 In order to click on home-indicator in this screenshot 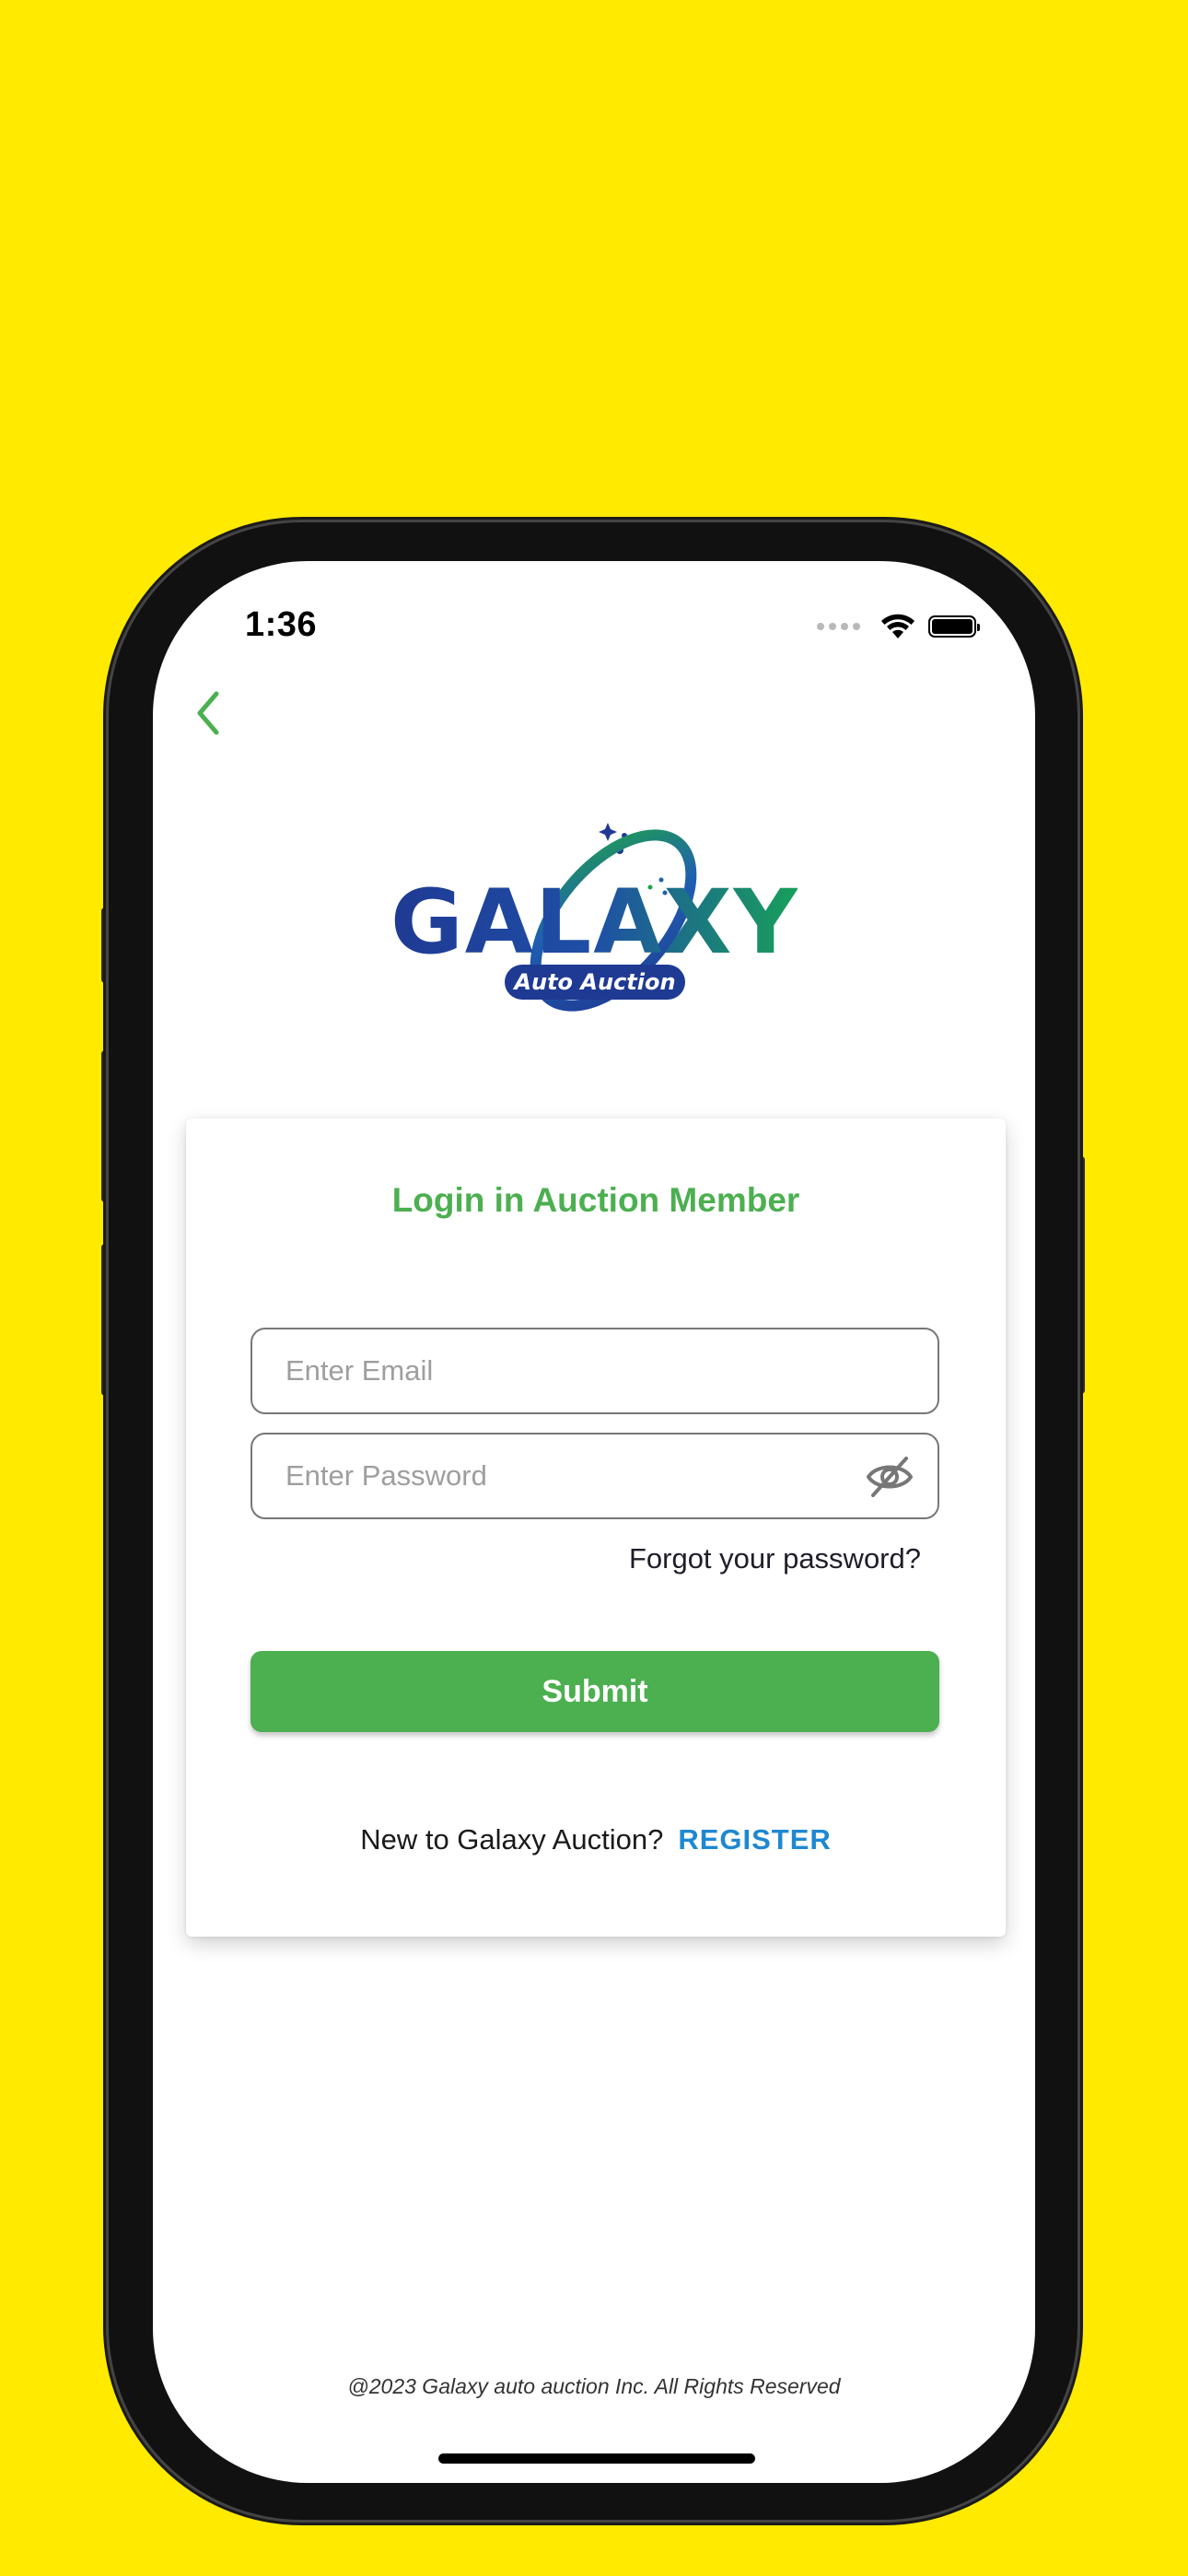, I will do `click(596, 2458)`.